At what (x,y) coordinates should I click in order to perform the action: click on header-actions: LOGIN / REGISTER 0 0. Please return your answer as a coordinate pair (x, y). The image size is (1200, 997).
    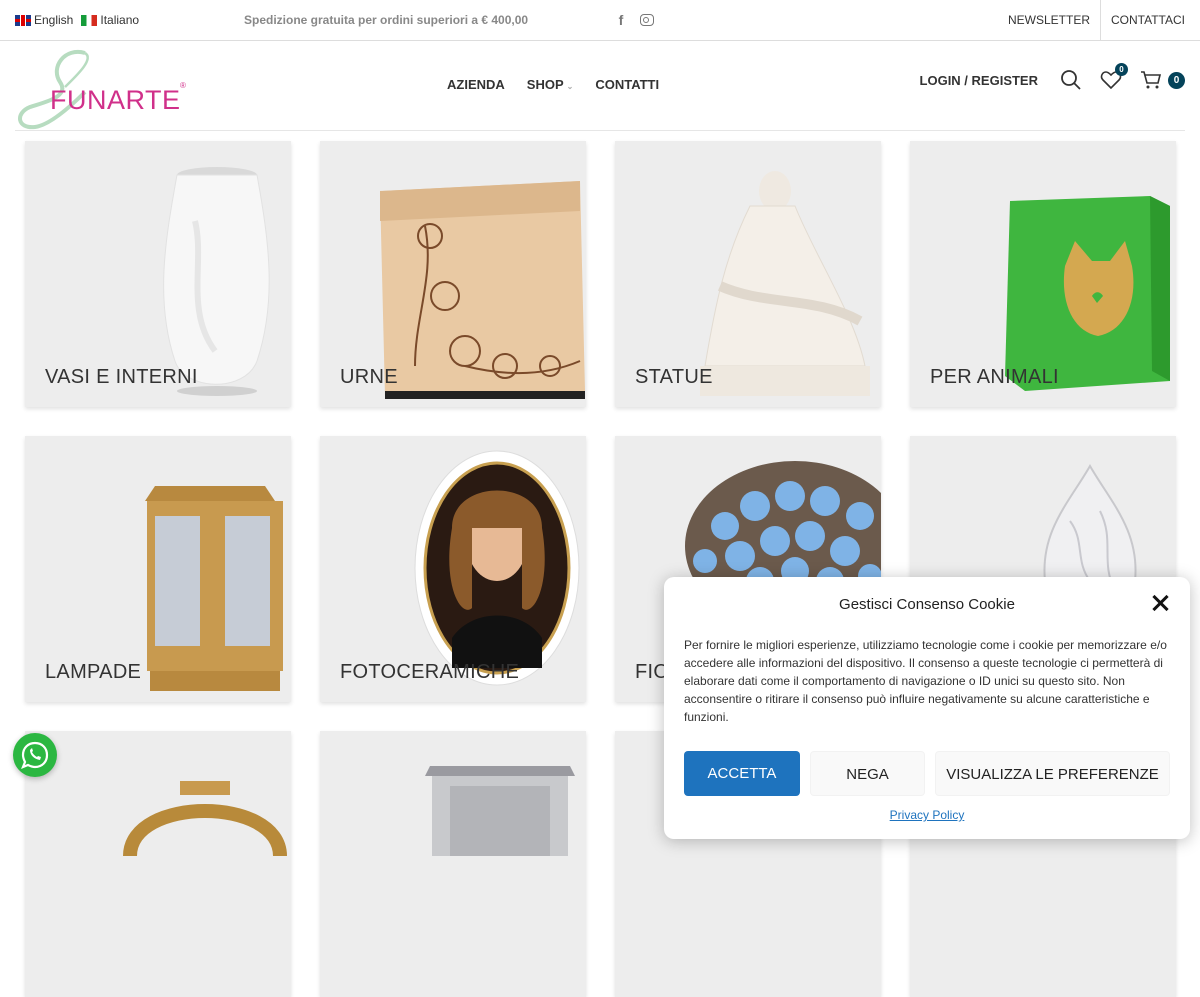
    Looking at the image, I should click on (1052, 77).